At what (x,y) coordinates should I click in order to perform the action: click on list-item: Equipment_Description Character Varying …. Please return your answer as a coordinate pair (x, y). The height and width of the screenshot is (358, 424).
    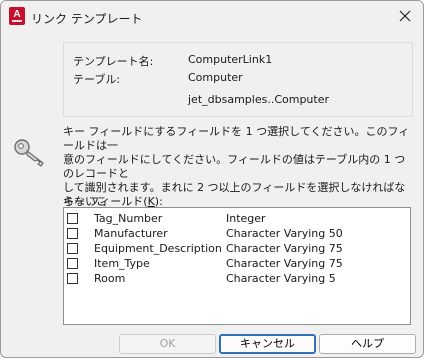
    Looking at the image, I should click on (234, 248).